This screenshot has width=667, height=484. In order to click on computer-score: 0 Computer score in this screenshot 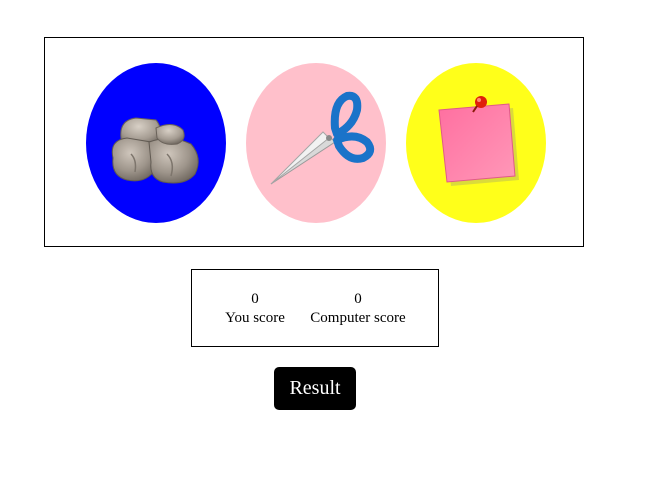, I will do `click(358, 309)`.